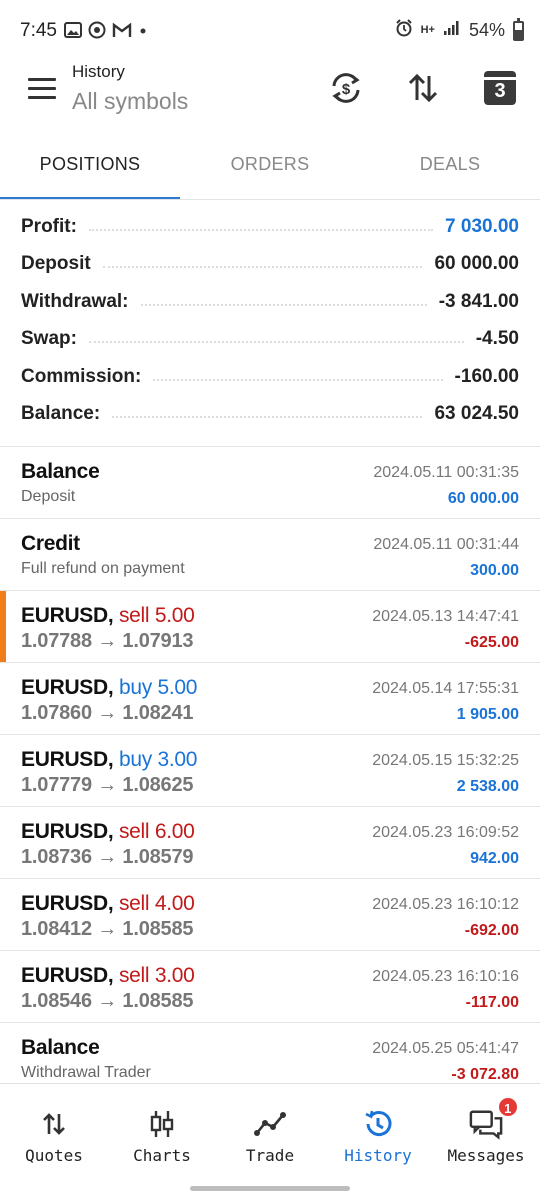 The height and width of the screenshot is (1200, 540). I want to click on trade-side: sell 3.00, so click(156, 975).